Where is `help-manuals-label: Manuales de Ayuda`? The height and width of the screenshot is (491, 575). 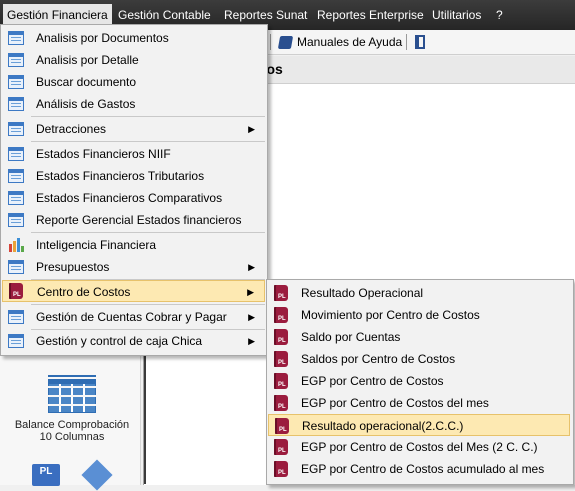 help-manuals-label: Manuales de Ayuda is located at coordinates (350, 42).